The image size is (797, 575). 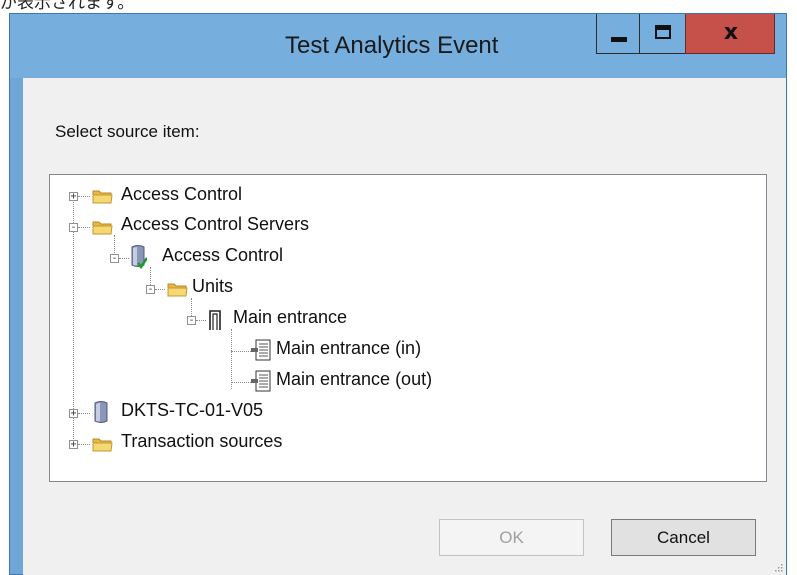 What do you see at coordinates (215, 320) in the screenshot?
I see `door-icon` at bounding box center [215, 320].